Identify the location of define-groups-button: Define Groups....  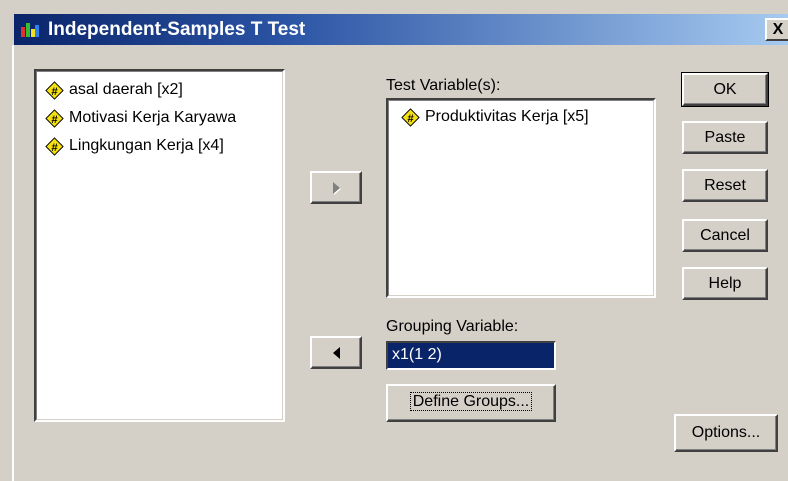
(471, 403).